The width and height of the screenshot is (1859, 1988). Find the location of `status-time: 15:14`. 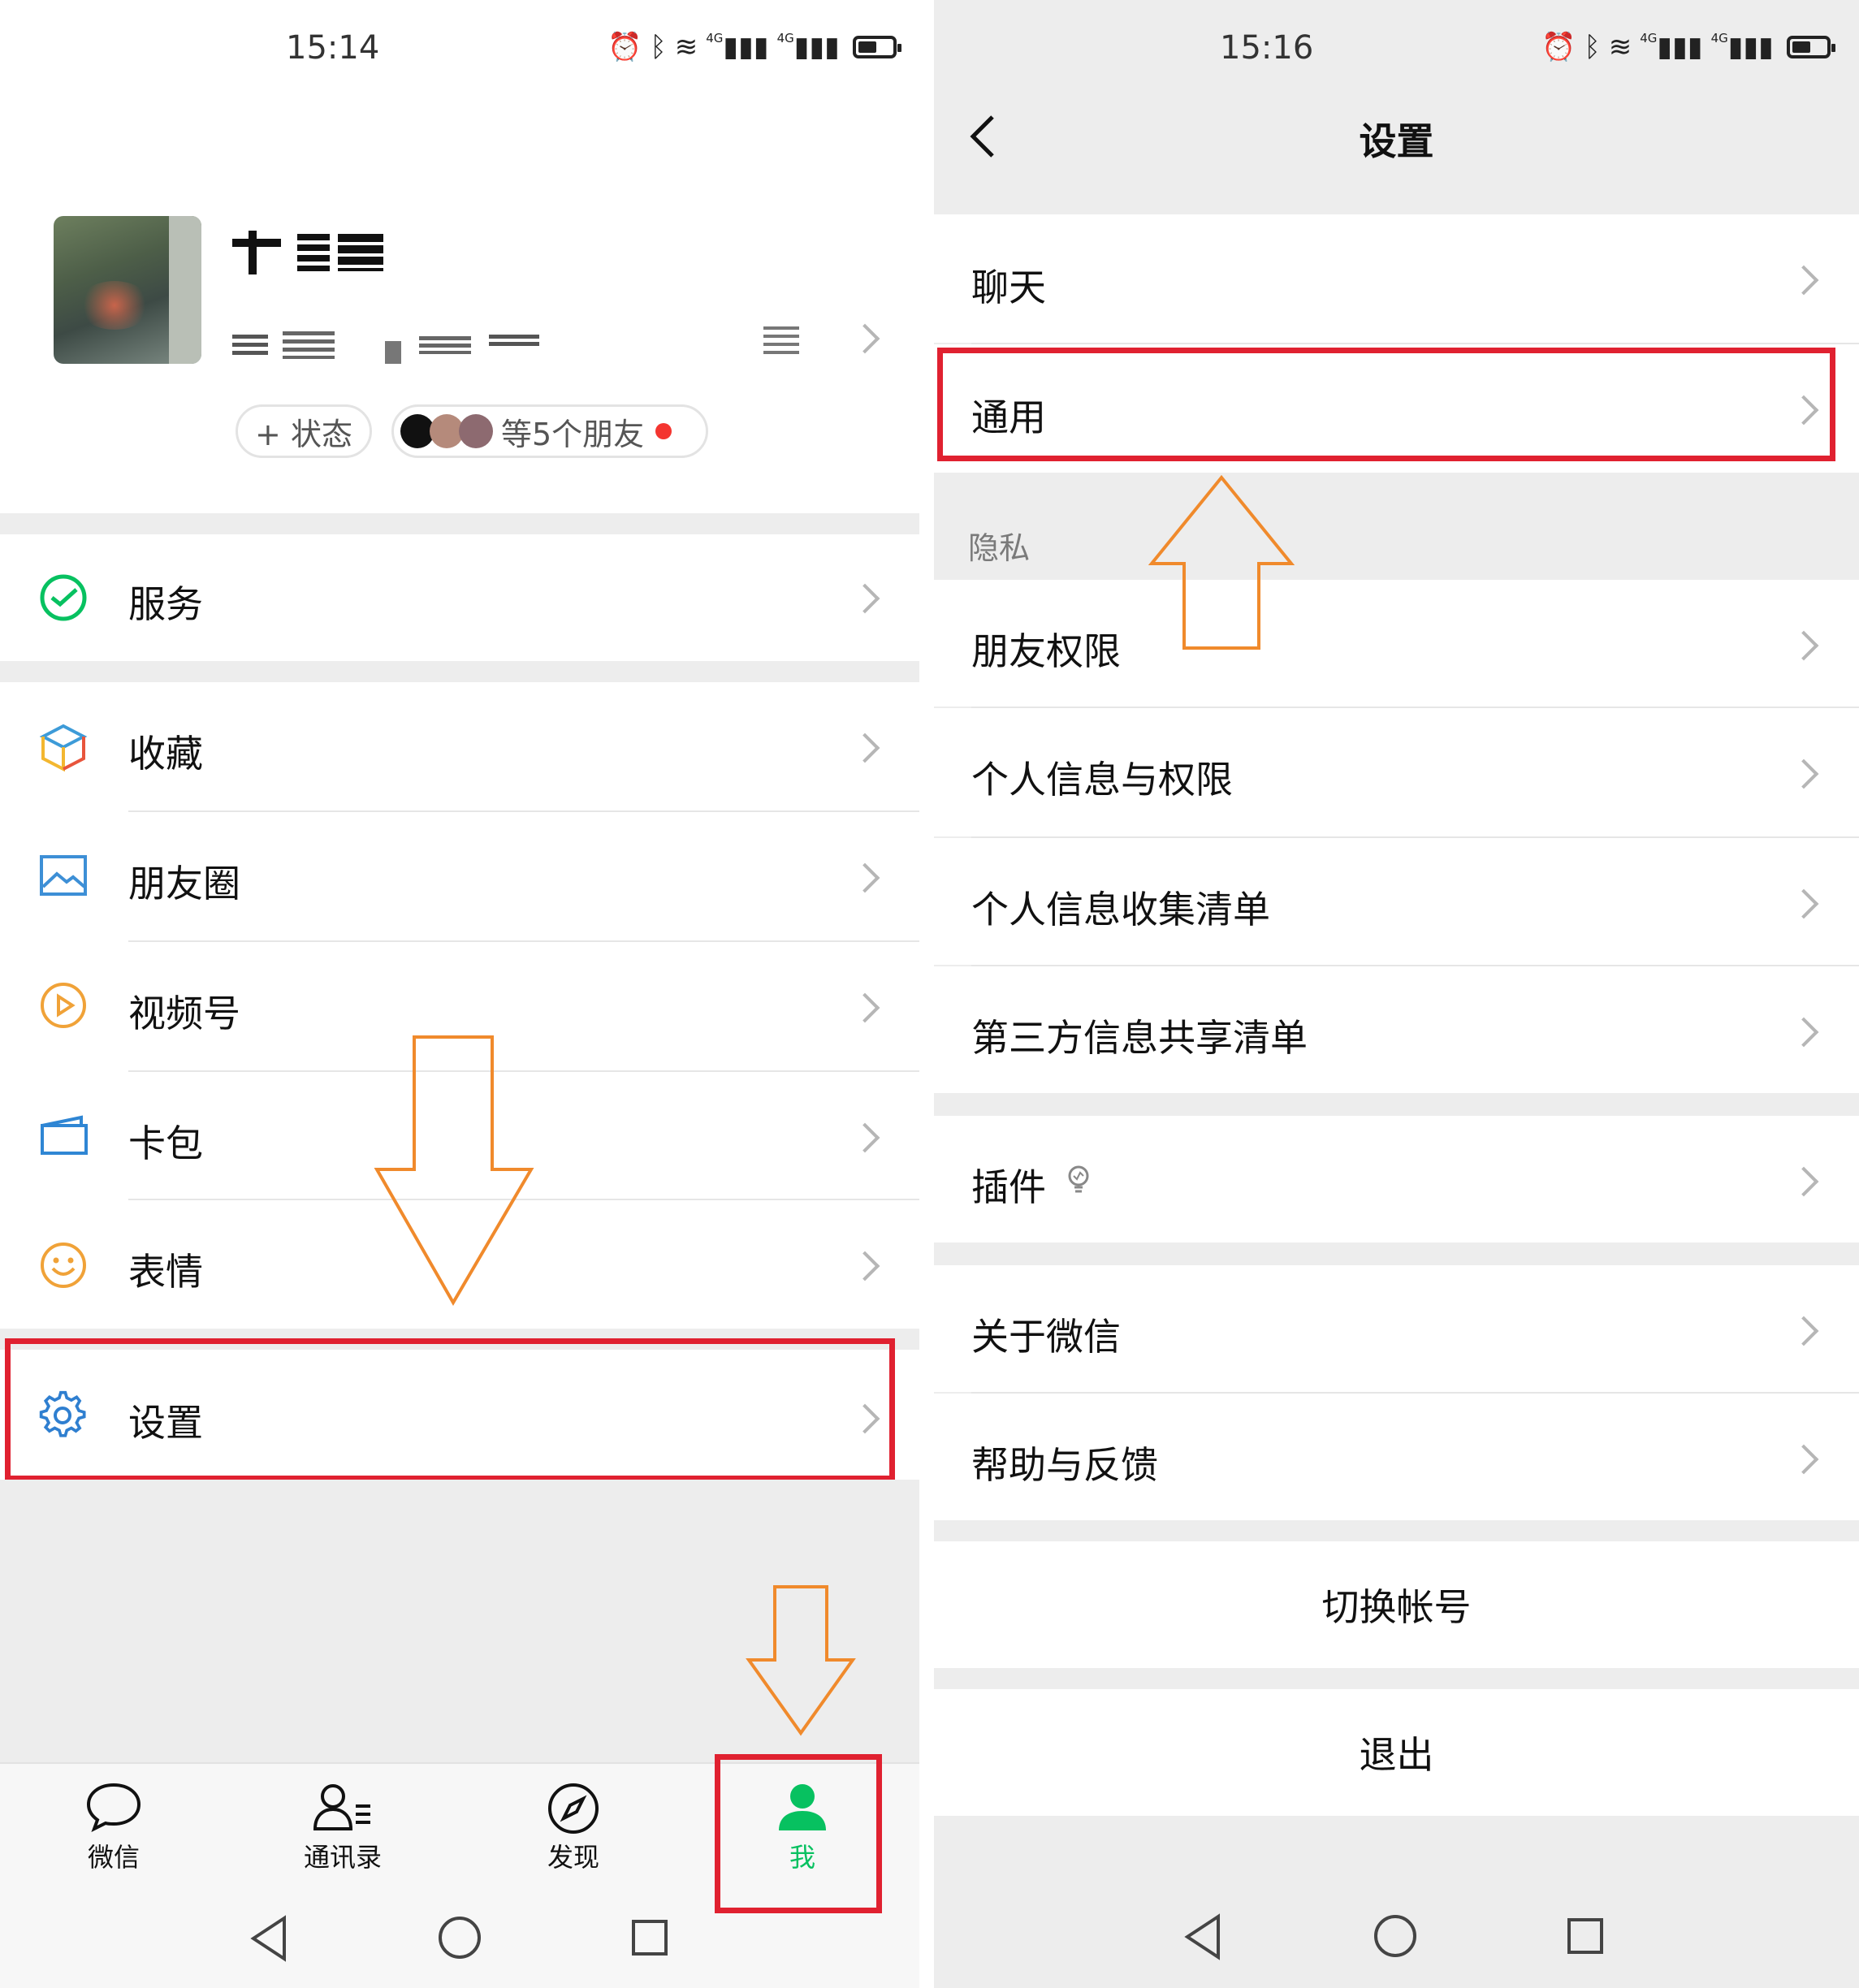

status-time: 15:14 is located at coordinates (333, 48).